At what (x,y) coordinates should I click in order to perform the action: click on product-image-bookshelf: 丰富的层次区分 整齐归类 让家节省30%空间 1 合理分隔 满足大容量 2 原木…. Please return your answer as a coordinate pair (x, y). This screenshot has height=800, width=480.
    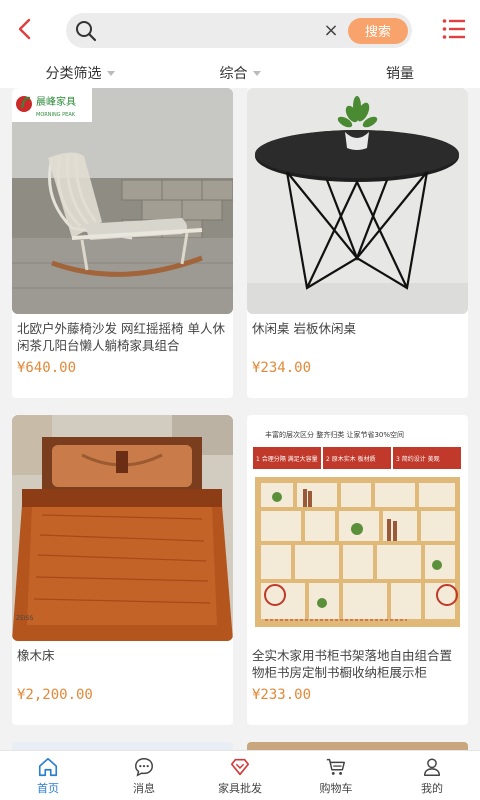
    Looking at the image, I should click on (357, 528).